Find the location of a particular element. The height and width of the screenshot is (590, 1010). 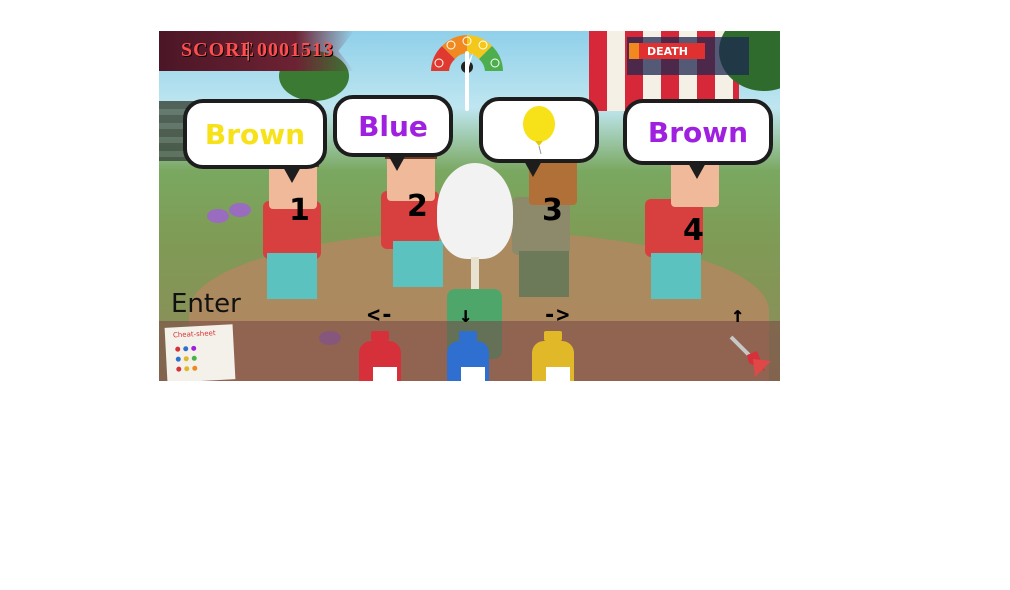

speech-bubble-2: Blue is located at coordinates (393, 133).